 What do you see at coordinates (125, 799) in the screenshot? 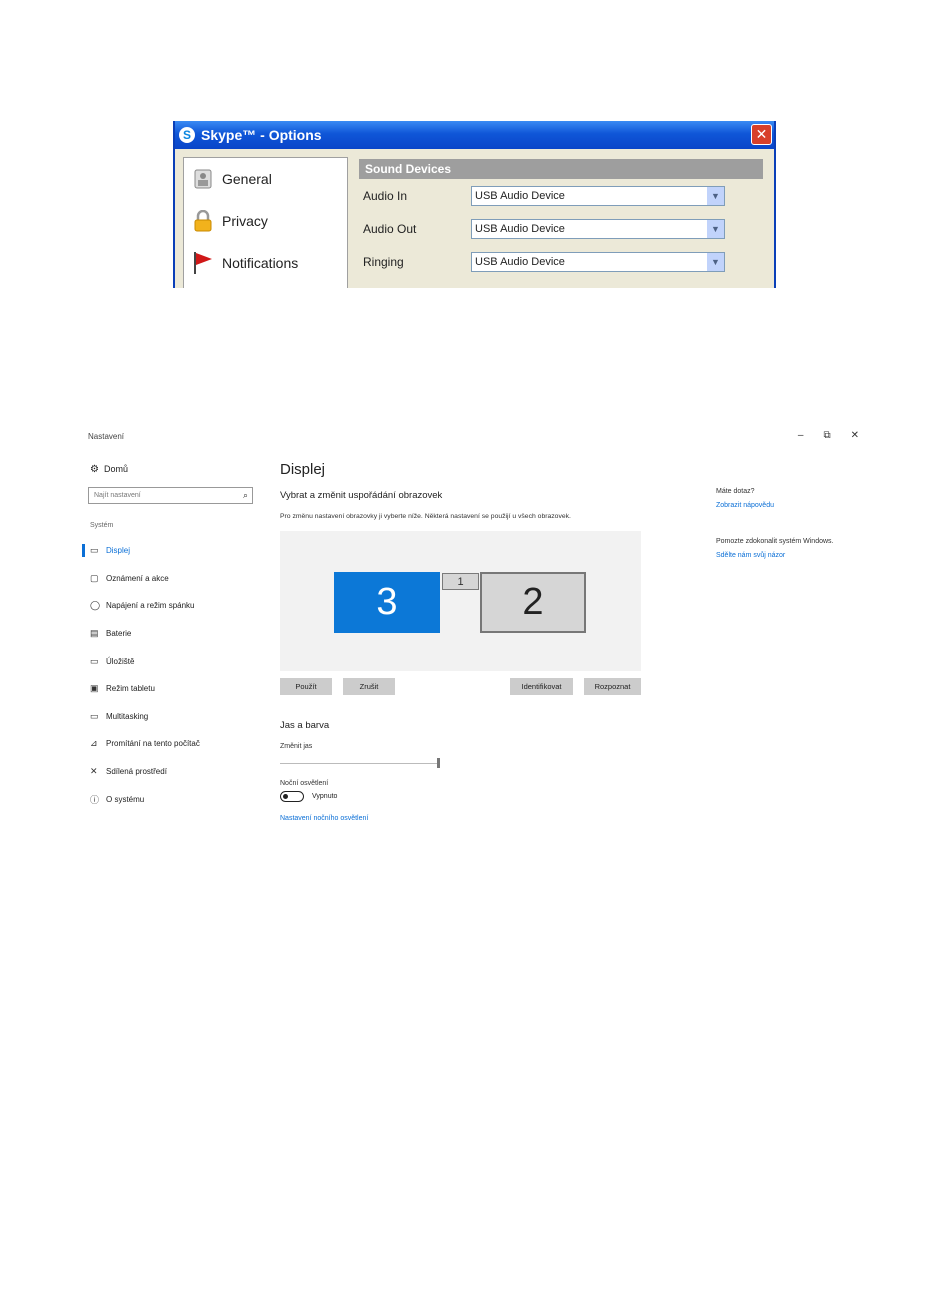
I see `sidebar-item-label: O systému` at bounding box center [125, 799].